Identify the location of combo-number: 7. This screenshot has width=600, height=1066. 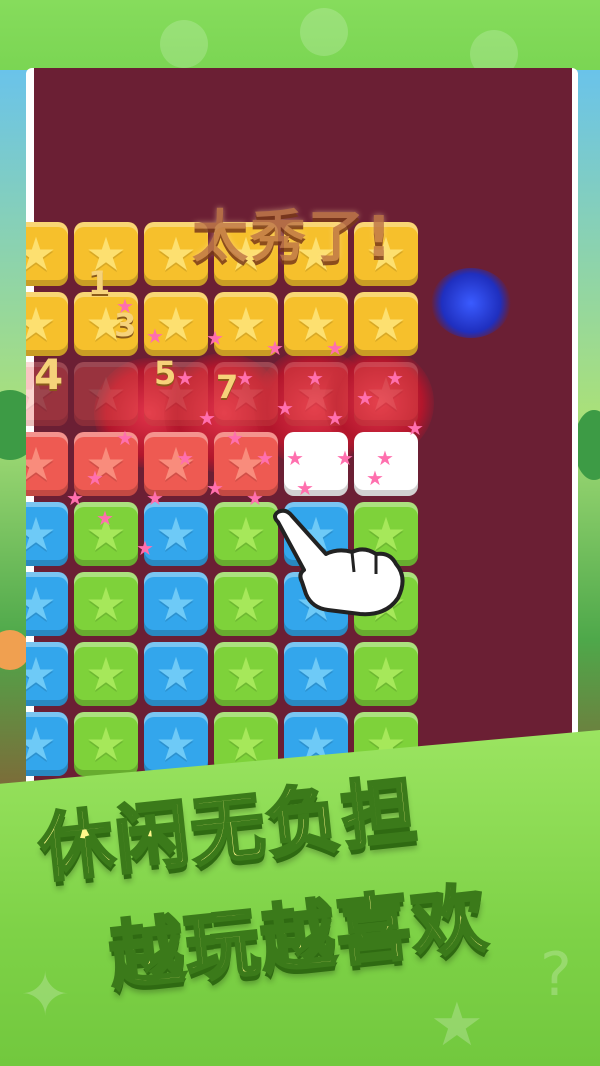
(227, 387).